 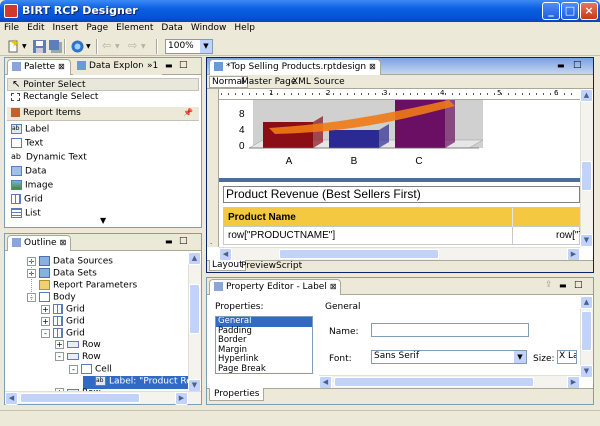 What do you see at coordinates (11, 398) in the screenshot?
I see `scroll-left-icon: ◀` at bounding box center [11, 398].